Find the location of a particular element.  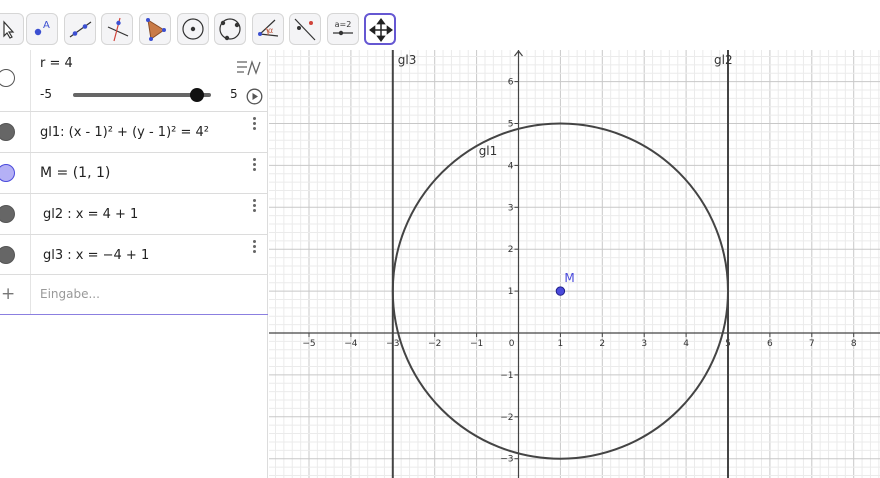

algebra-row-gl3: gl3 : x = −4 + 1 is located at coordinates (134, 255).